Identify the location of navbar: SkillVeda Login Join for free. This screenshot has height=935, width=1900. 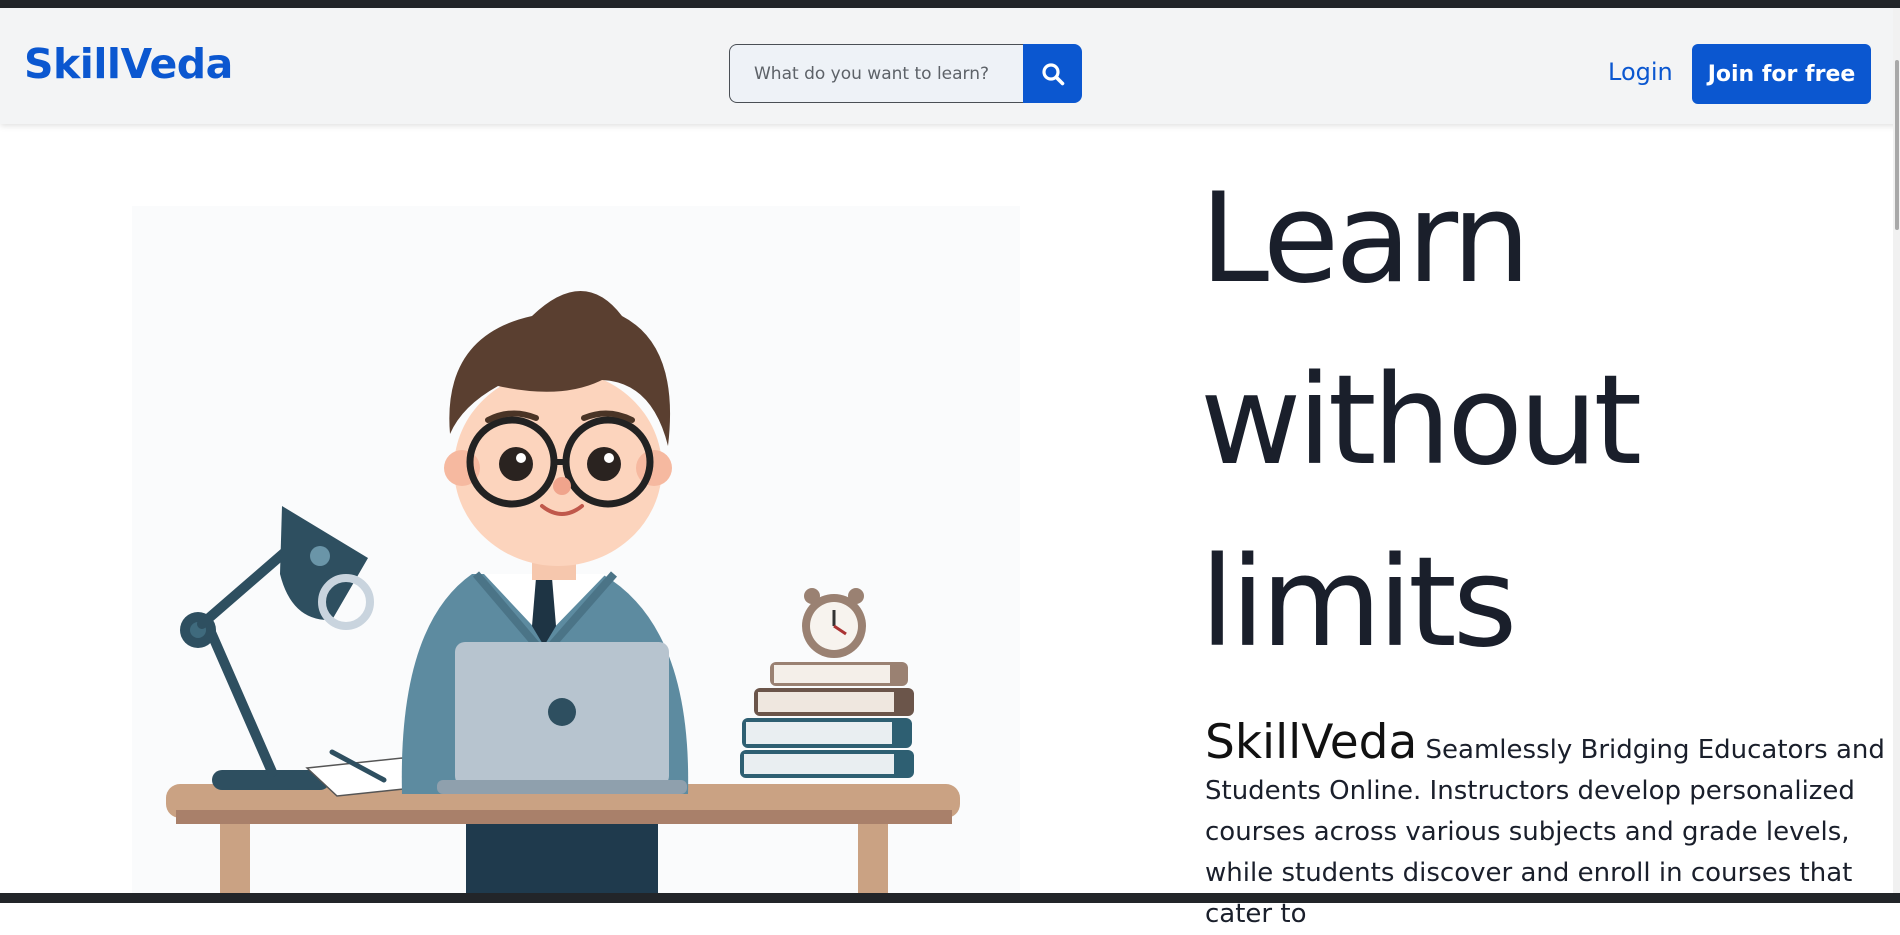
(950, 66).